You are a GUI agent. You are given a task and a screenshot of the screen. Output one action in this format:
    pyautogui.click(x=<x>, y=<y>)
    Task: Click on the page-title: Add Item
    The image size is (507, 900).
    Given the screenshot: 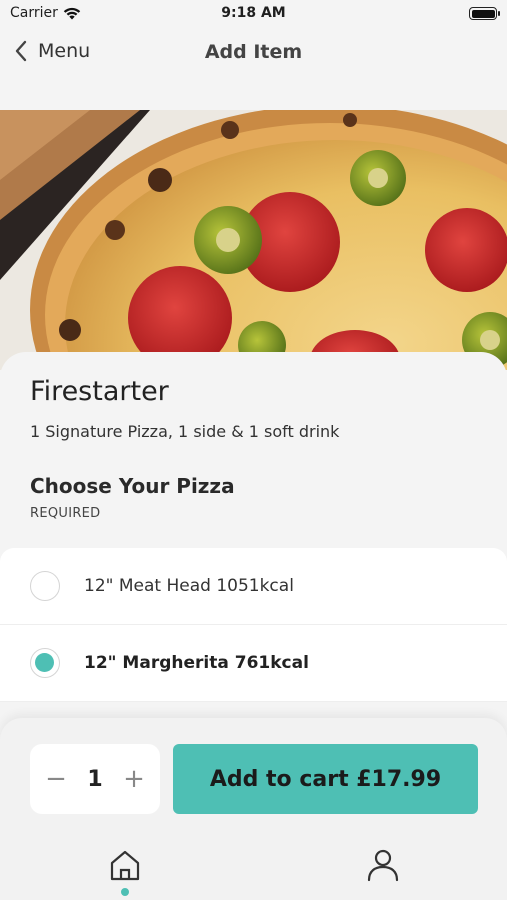 What is the action you would take?
    pyautogui.click(x=253, y=52)
    